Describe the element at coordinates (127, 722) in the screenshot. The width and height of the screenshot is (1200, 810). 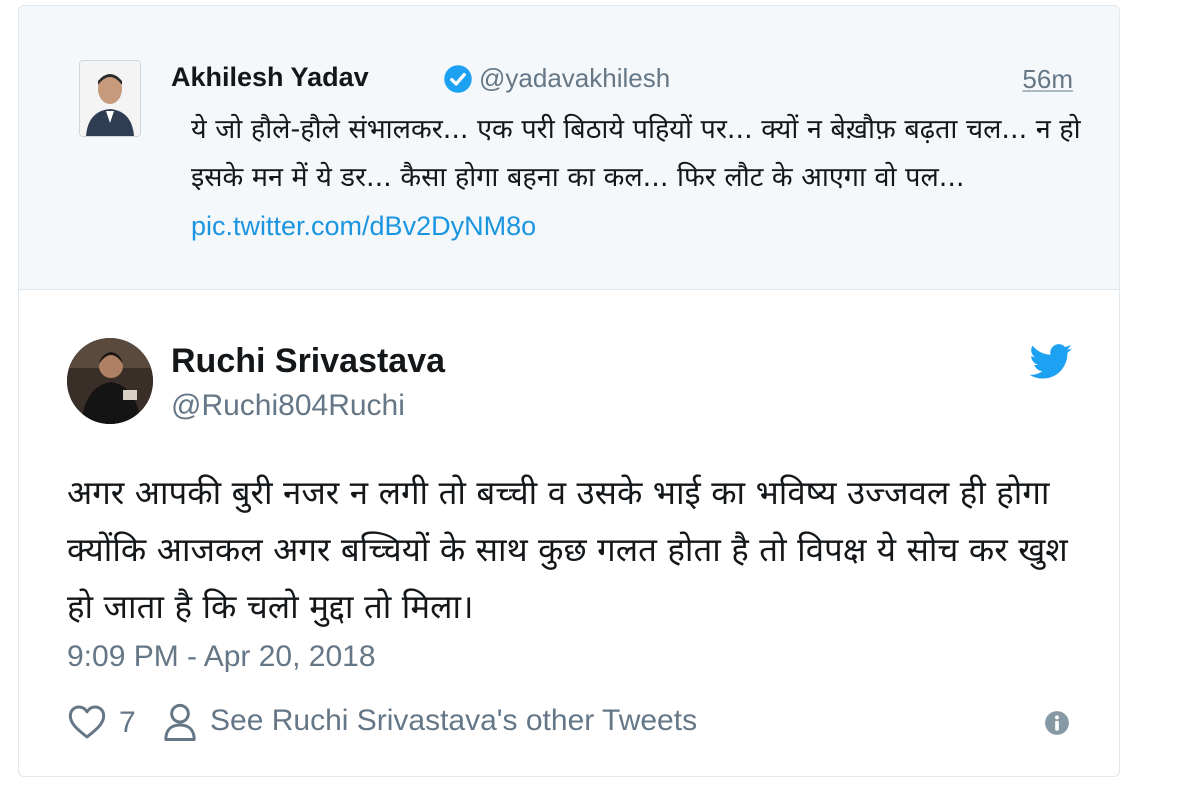
I see `like-count: 7` at that location.